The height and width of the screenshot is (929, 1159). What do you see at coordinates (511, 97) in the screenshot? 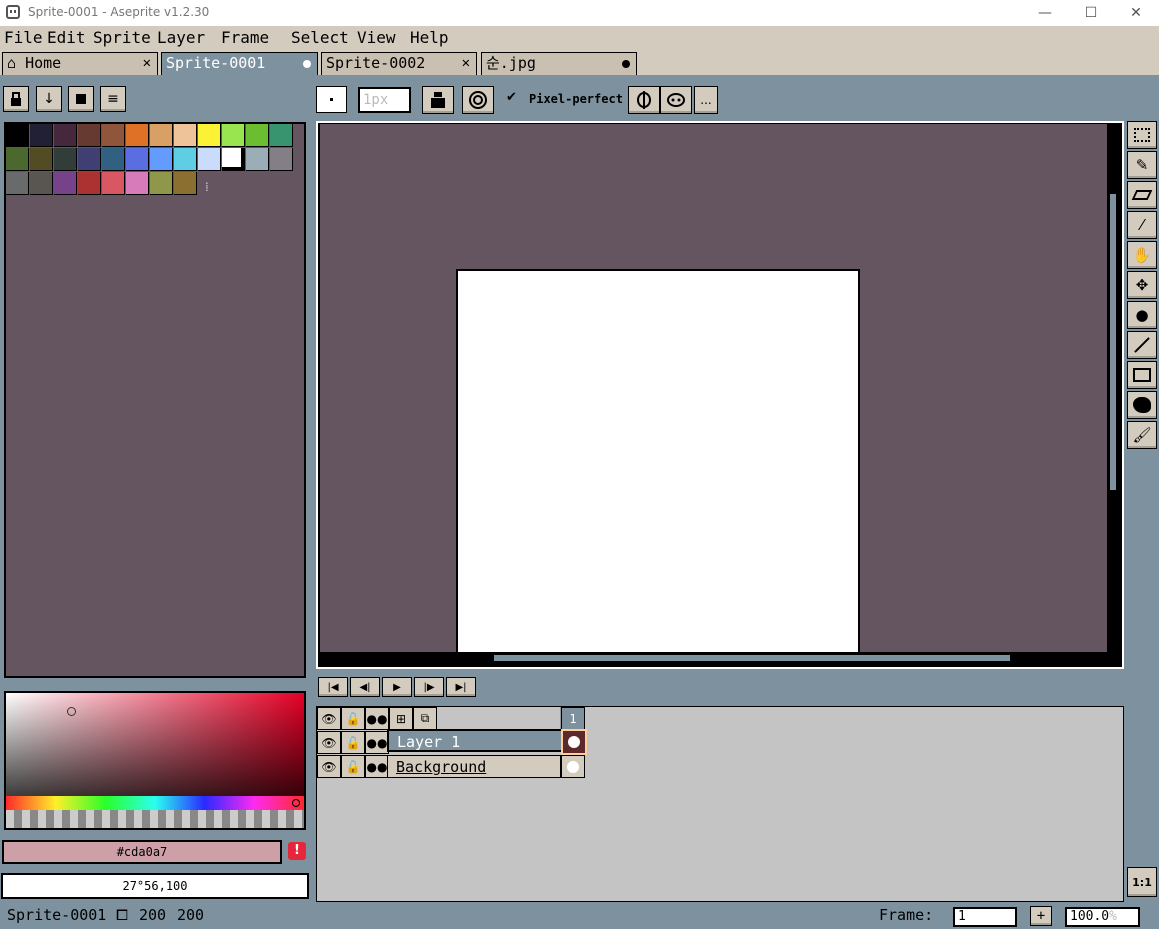
I see `pixel-perfect-checkbox-icon: ✔` at bounding box center [511, 97].